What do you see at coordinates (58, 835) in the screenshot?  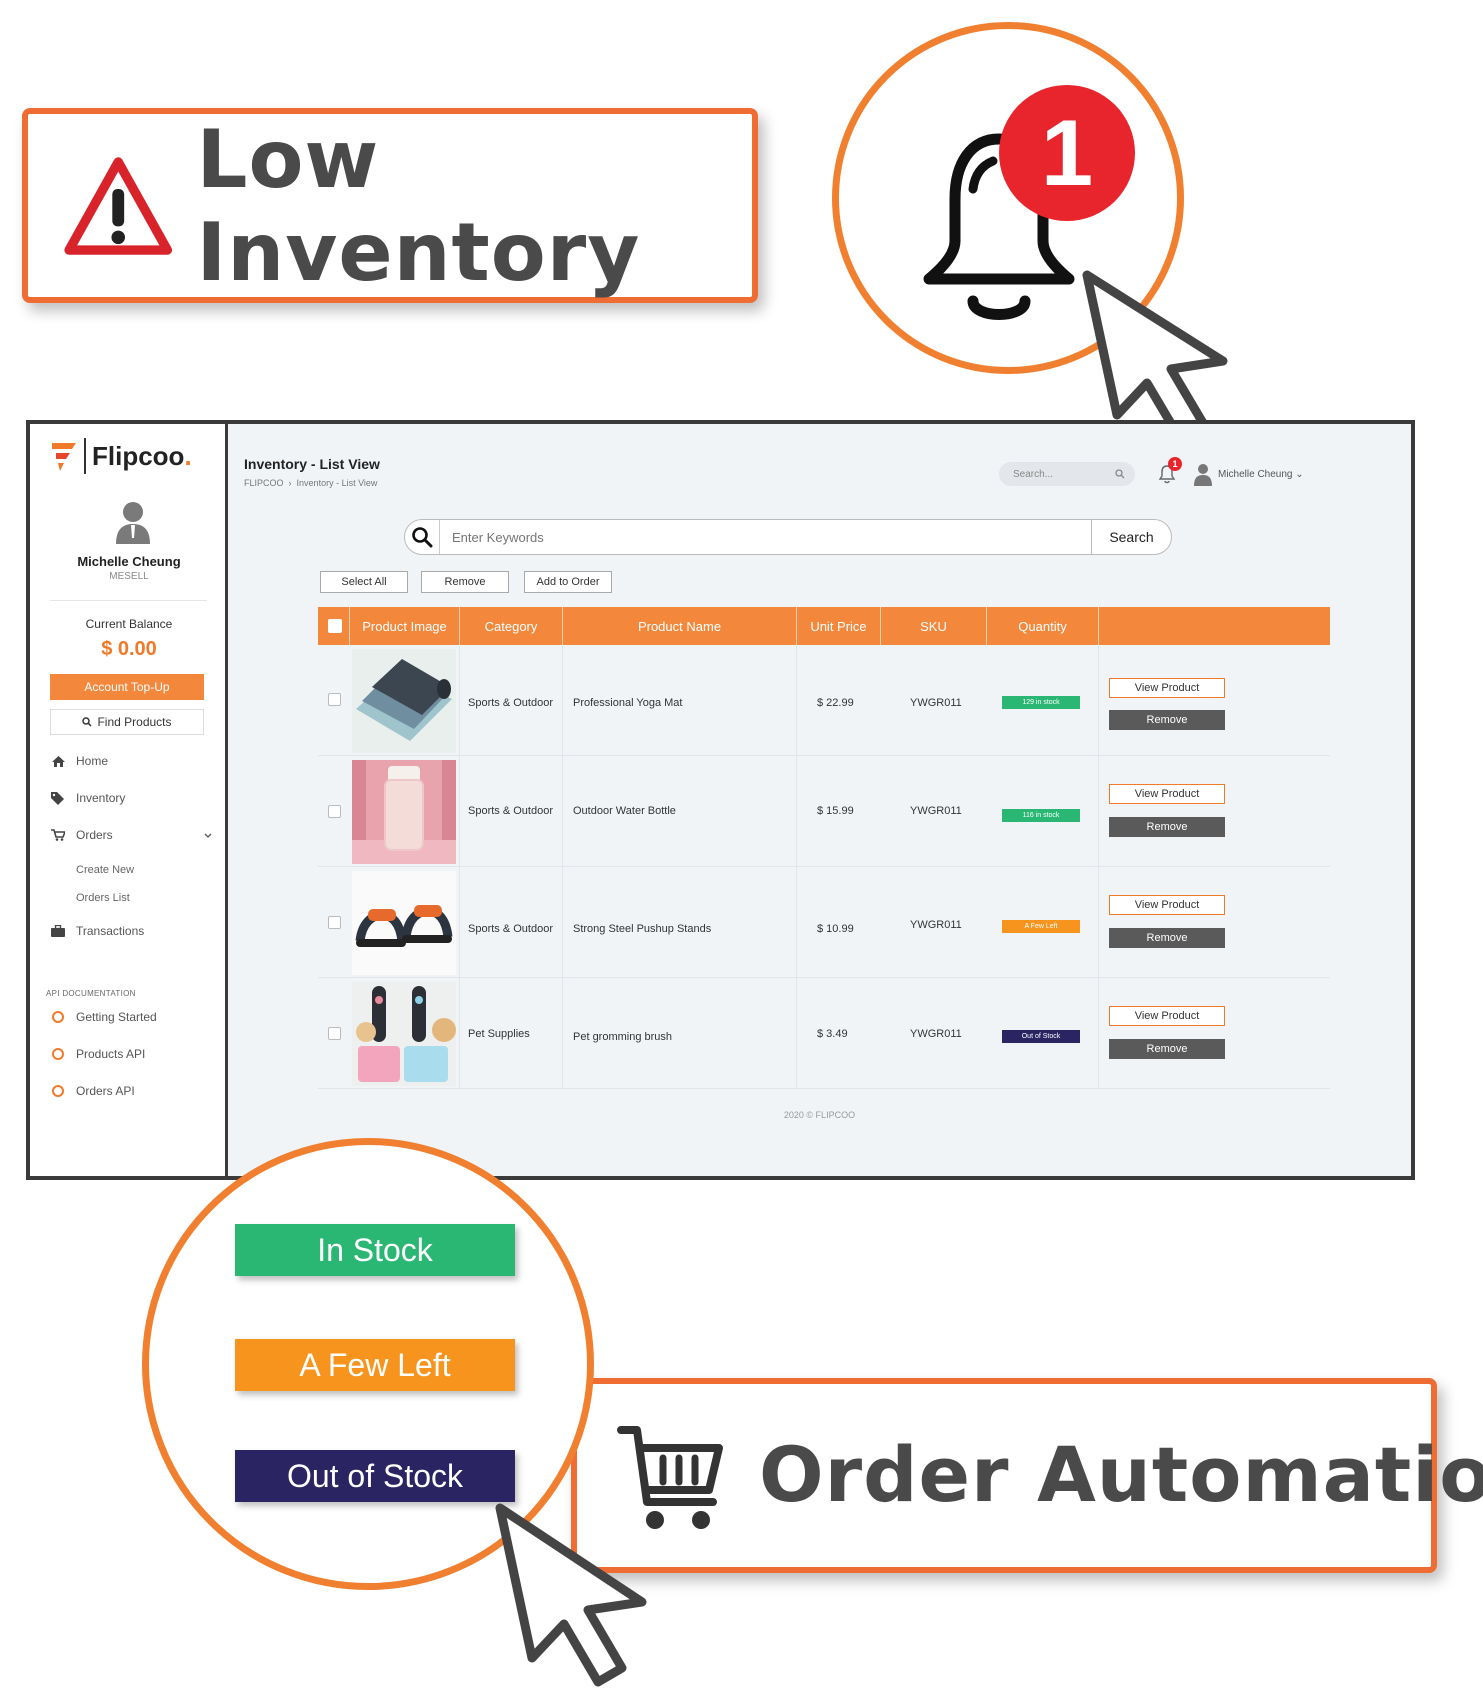 I see `cart-icon` at bounding box center [58, 835].